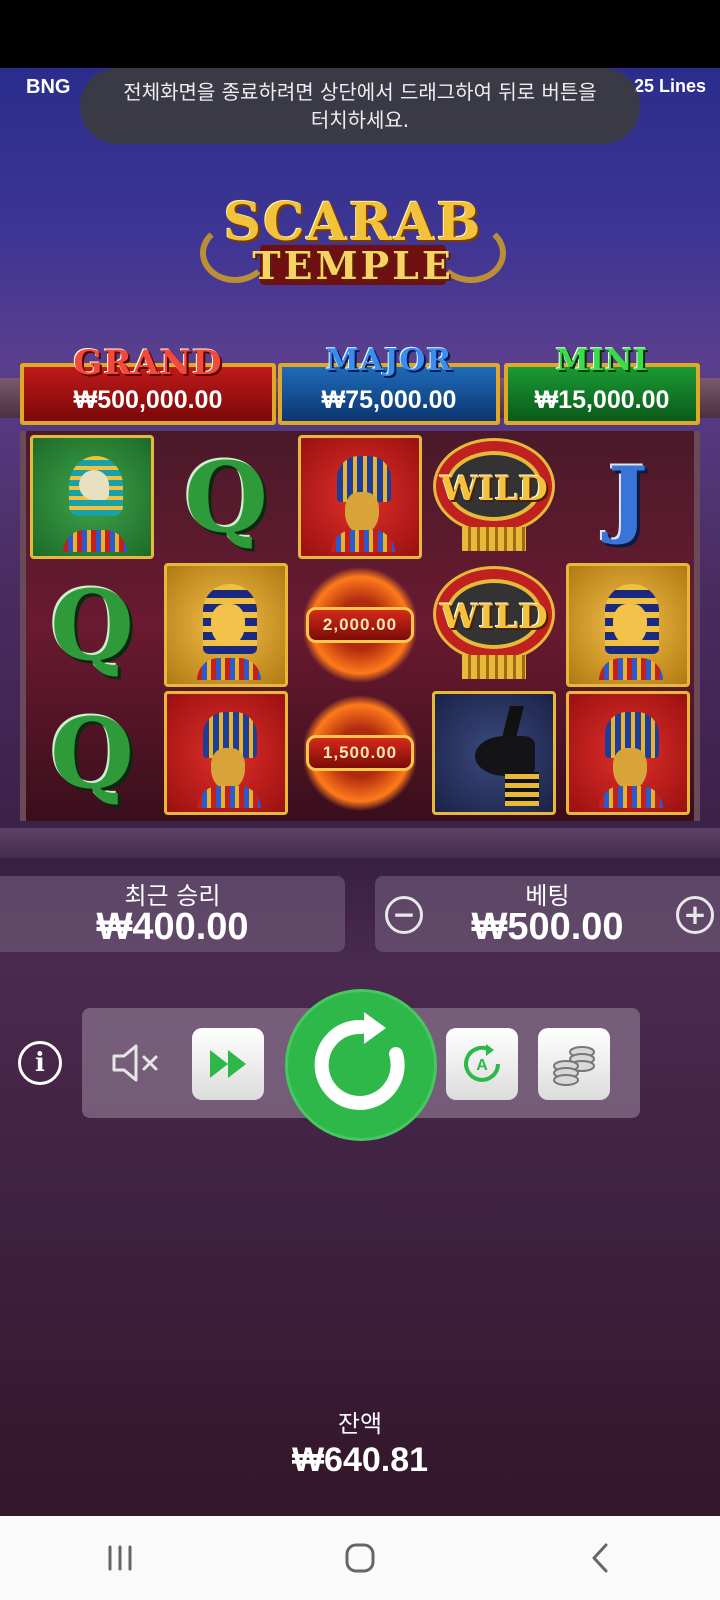 The height and width of the screenshot is (1600, 720). I want to click on symbol-horus, so click(92, 497).